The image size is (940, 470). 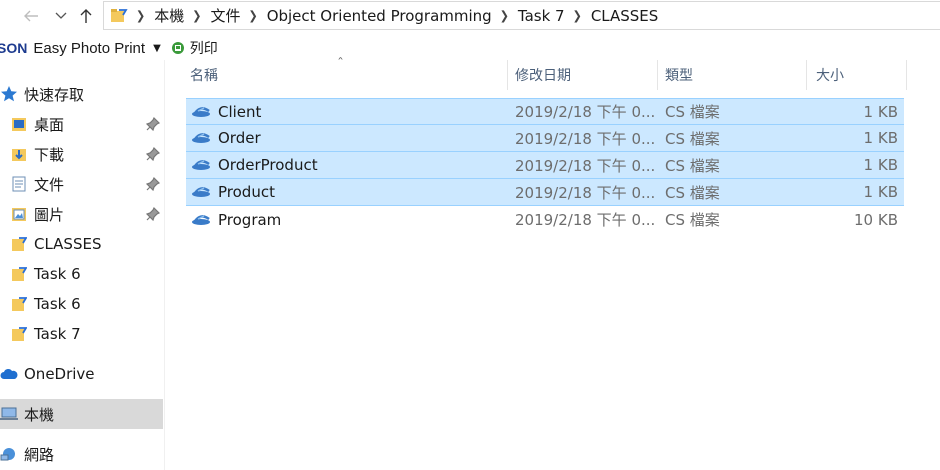 What do you see at coordinates (732, 75) in the screenshot?
I see `column-header-type: 類型` at bounding box center [732, 75].